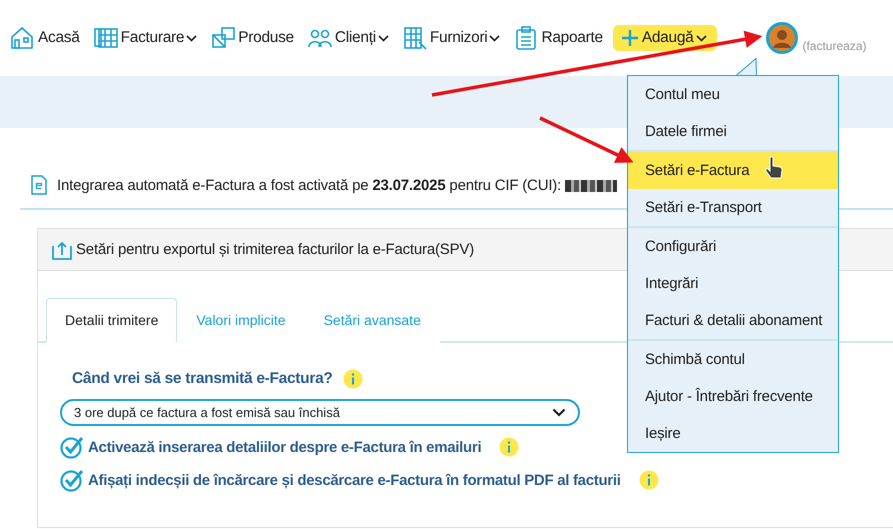 The image size is (893, 529). Describe the element at coordinates (347, 38) in the screenshot. I see `nav-link: Clienți` at that location.